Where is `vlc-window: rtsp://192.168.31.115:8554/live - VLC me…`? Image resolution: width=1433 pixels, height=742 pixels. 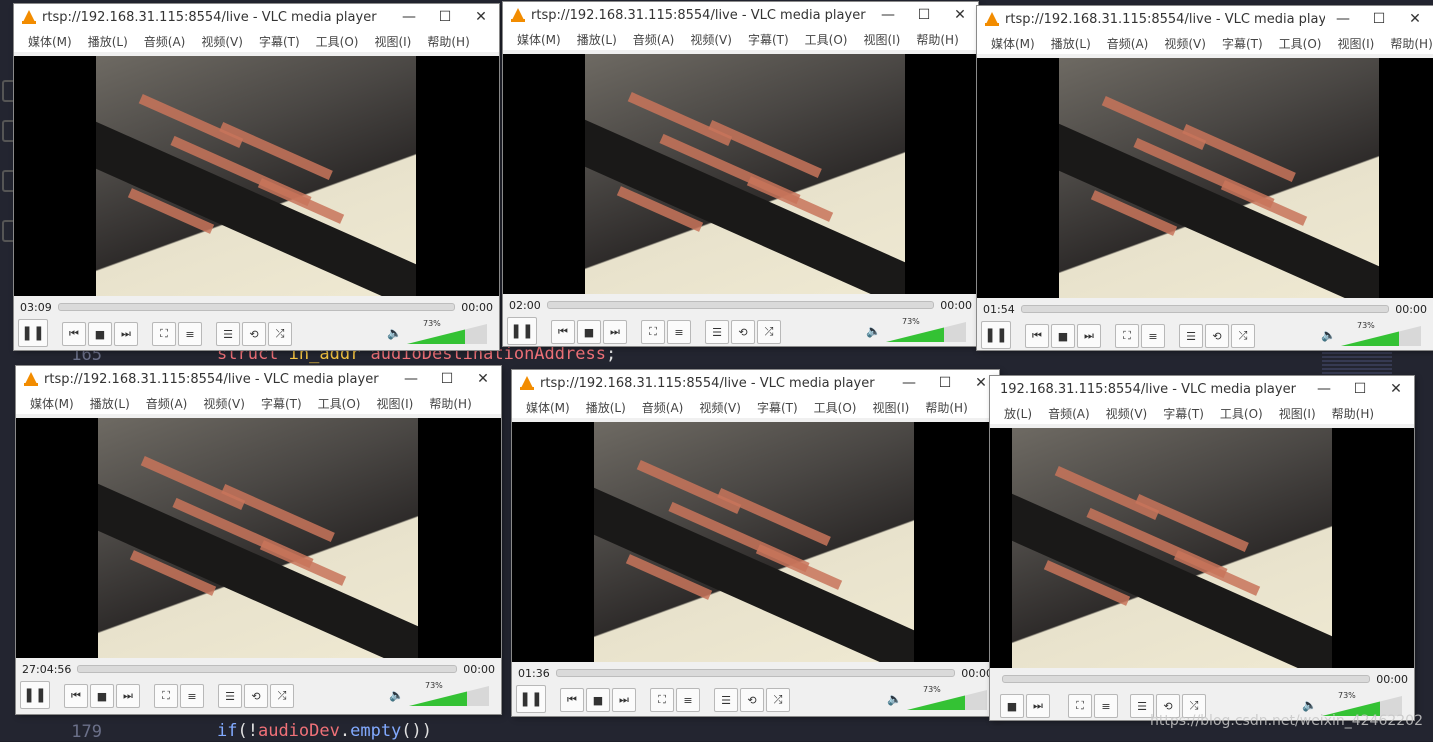
vlc-window: rtsp://192.168.31.115:8554/live - VLC me… is located at coordinates (1205, 178).